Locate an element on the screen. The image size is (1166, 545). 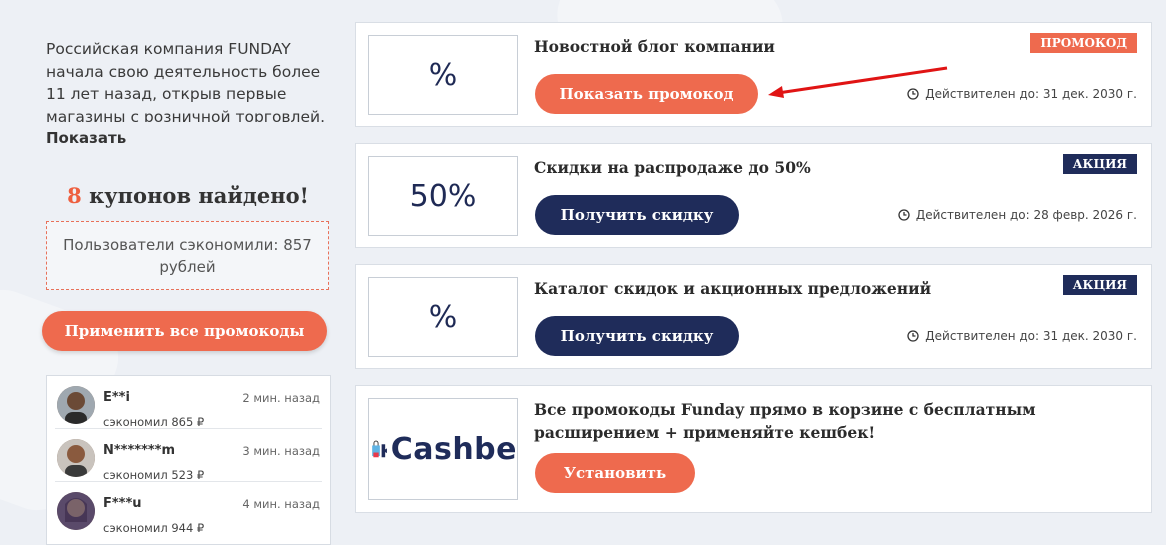
list-item: F***u сэкономил 944 ₽ 4 мин. назад is located at coordinates (188, 508).